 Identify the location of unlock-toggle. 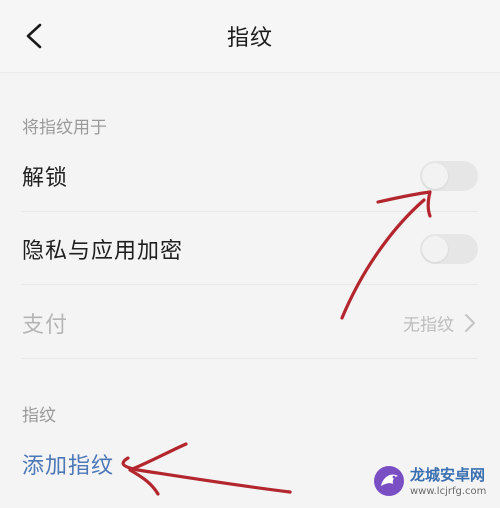
(449, 176).